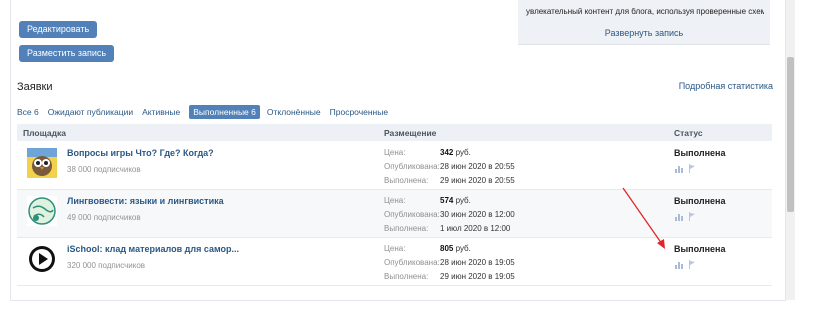 The height and width of the screenshot is (316, 815). What do you see at coordinates (790, 134) in the screenshot?
I see `scrollbar-thumb` at bounding box center [790, 134].